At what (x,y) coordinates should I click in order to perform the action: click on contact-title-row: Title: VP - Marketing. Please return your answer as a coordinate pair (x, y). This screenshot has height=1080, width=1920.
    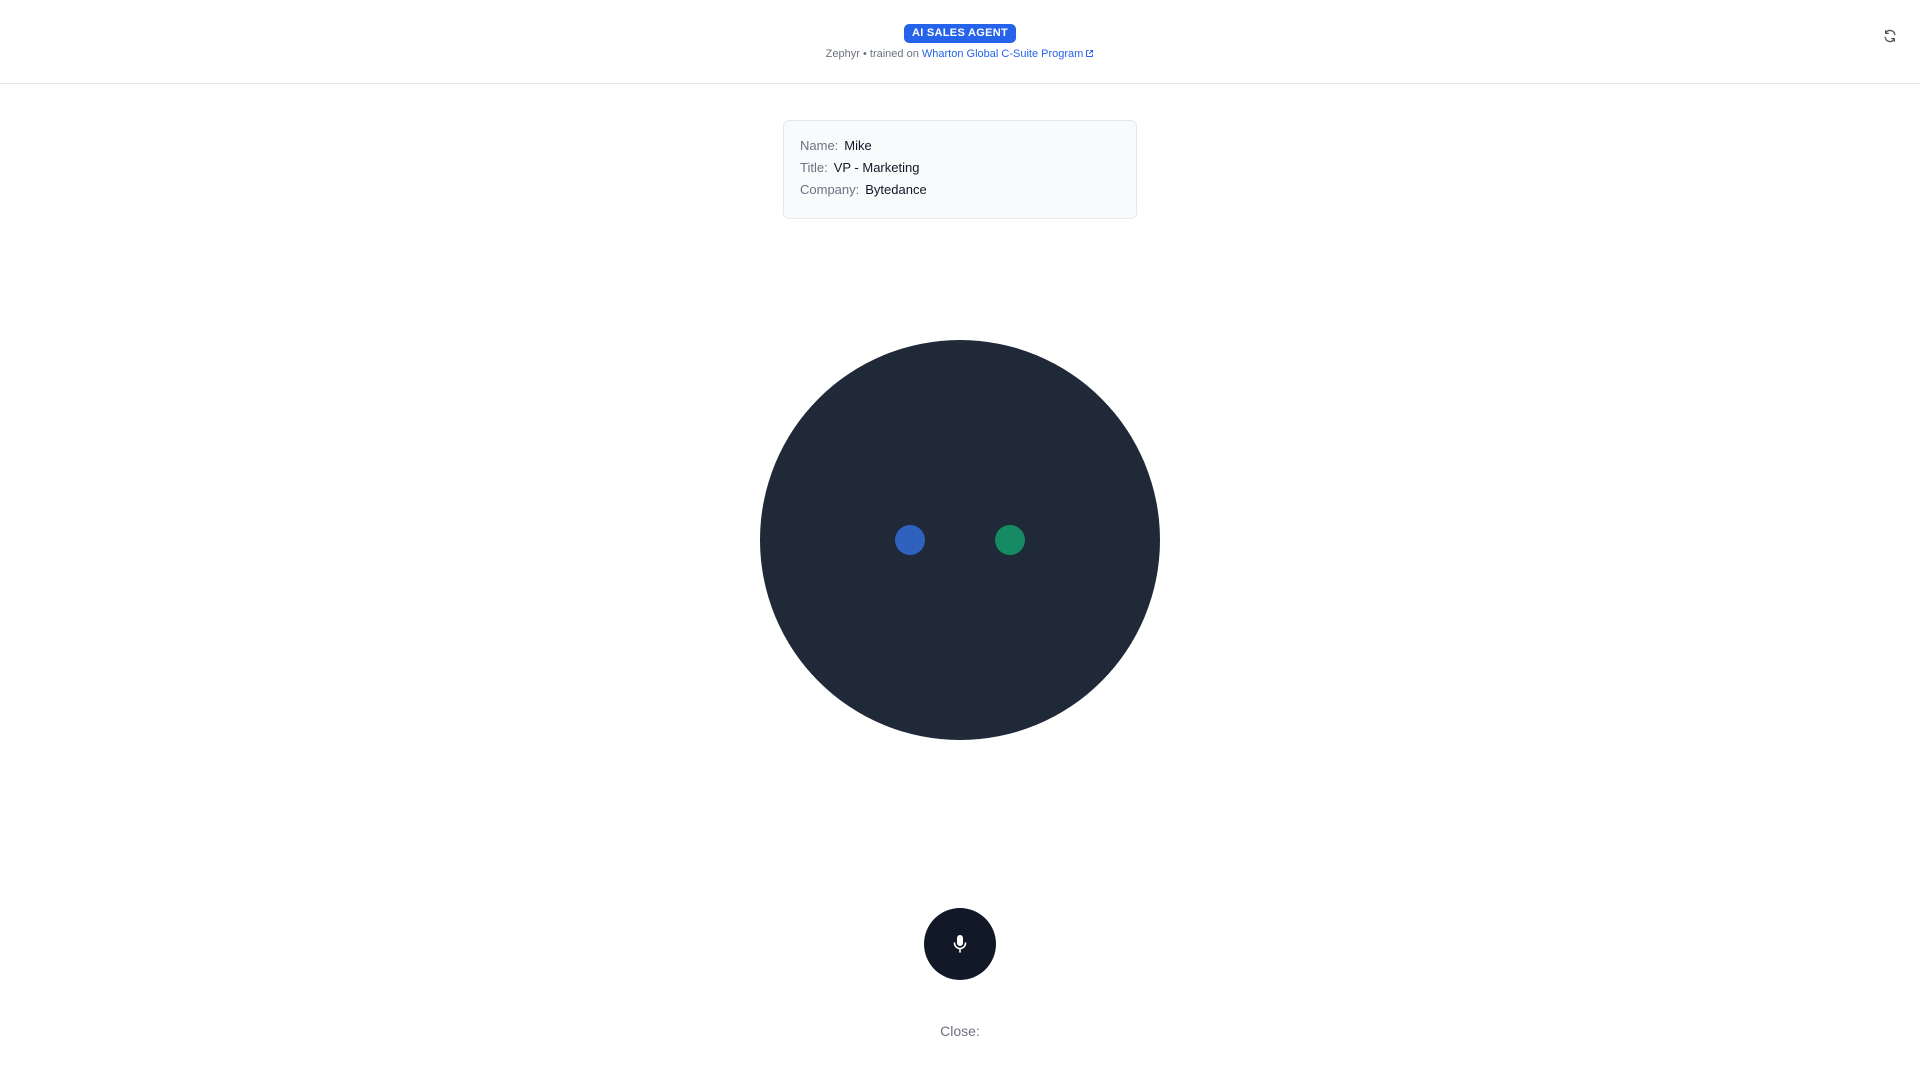
    Looking at the image, I should click on (960, 167).